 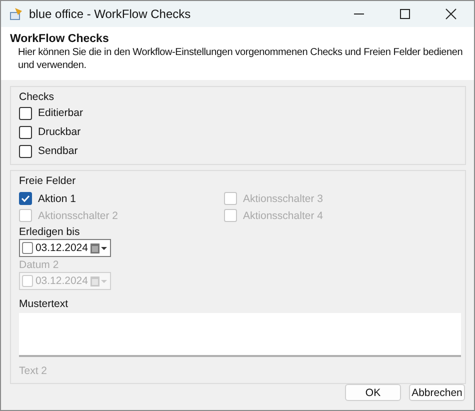 What do you see at coordinates (44, 304) in the screenshot?
I see `field-label: Mustertext` at bounding box center [44, 304].